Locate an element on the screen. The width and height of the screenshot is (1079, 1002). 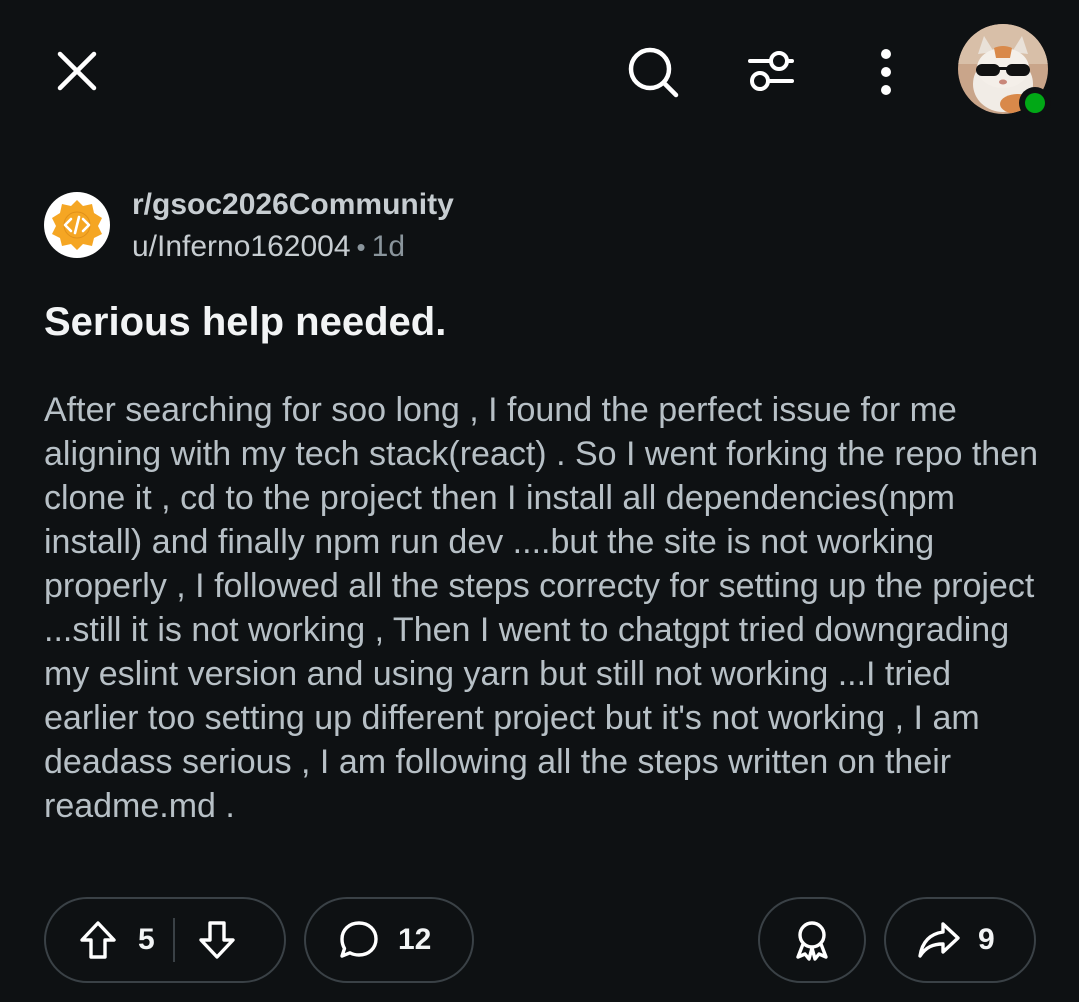
filter-icon is located at coordinates (771, 71).